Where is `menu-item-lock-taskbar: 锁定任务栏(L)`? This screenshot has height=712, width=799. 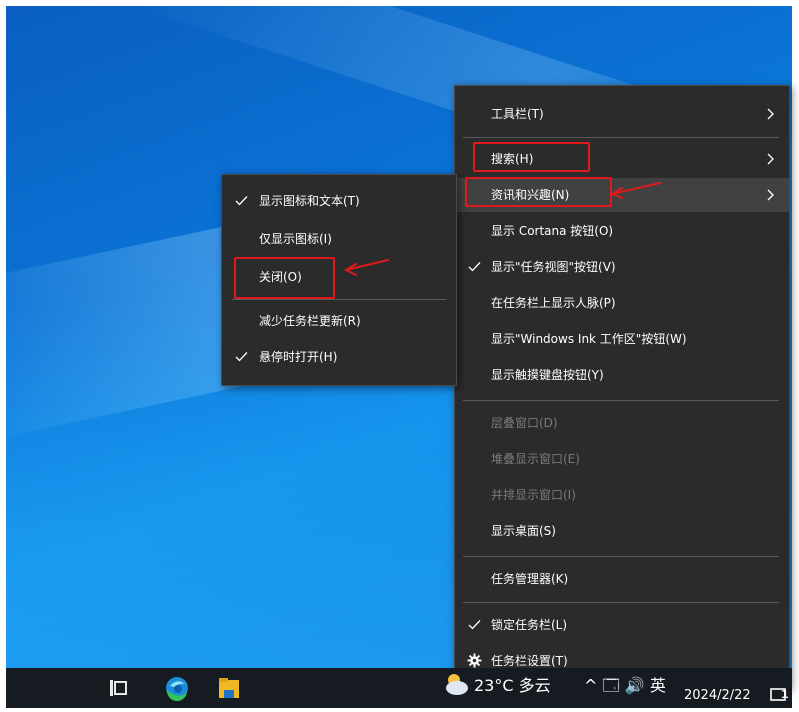
menu-item-lock-taskbar: 锁定任务栏(L) is located at coordinates (622, 625).